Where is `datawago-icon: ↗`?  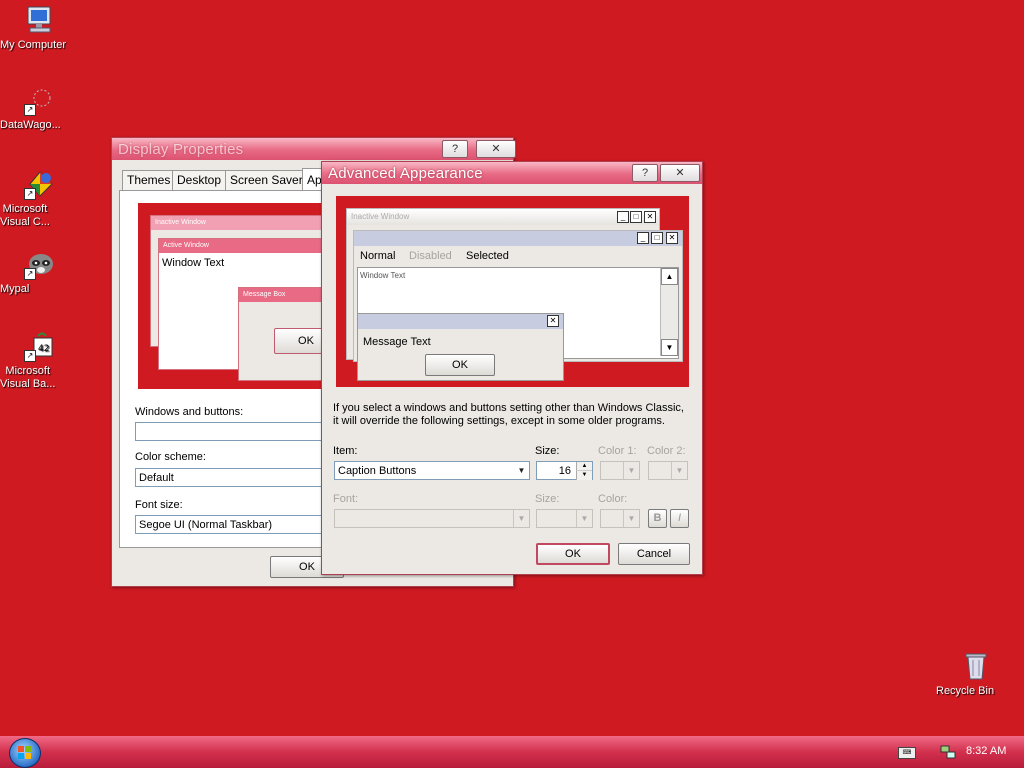 datawago-icon: ↗ is located at coordinates (40, 100).